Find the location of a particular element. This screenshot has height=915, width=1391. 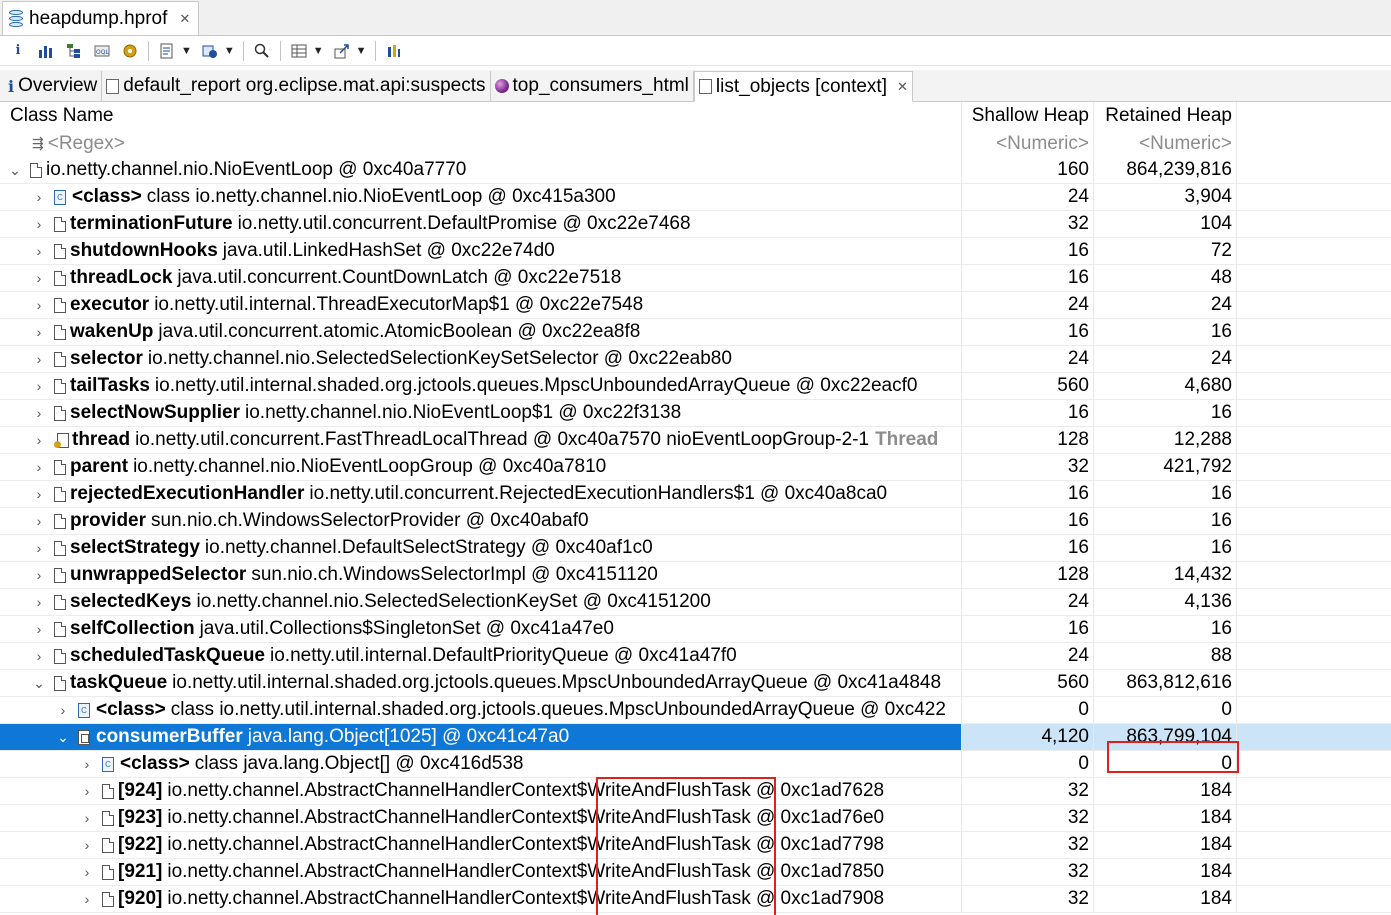

tab-overview: i Overview is located at coordinates (53, 86).